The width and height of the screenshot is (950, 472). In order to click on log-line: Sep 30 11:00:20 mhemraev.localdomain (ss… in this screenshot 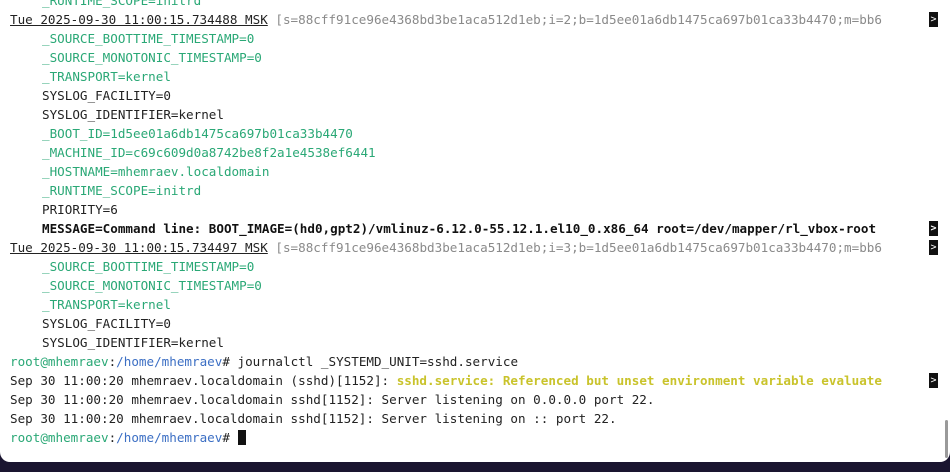, I will do `click(475, 380)`.